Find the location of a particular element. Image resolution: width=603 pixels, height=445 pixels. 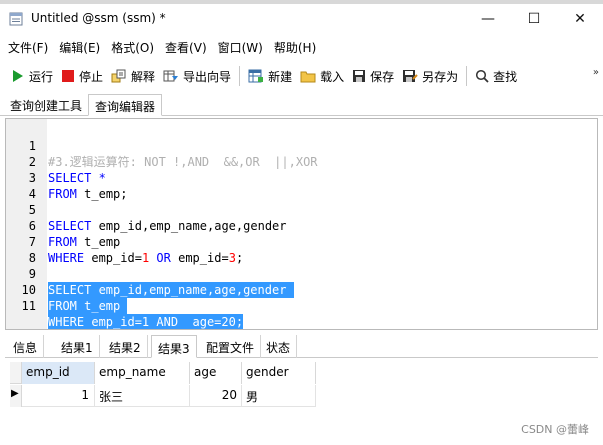

table-cell: 男 is located at coordinates (279, 396).